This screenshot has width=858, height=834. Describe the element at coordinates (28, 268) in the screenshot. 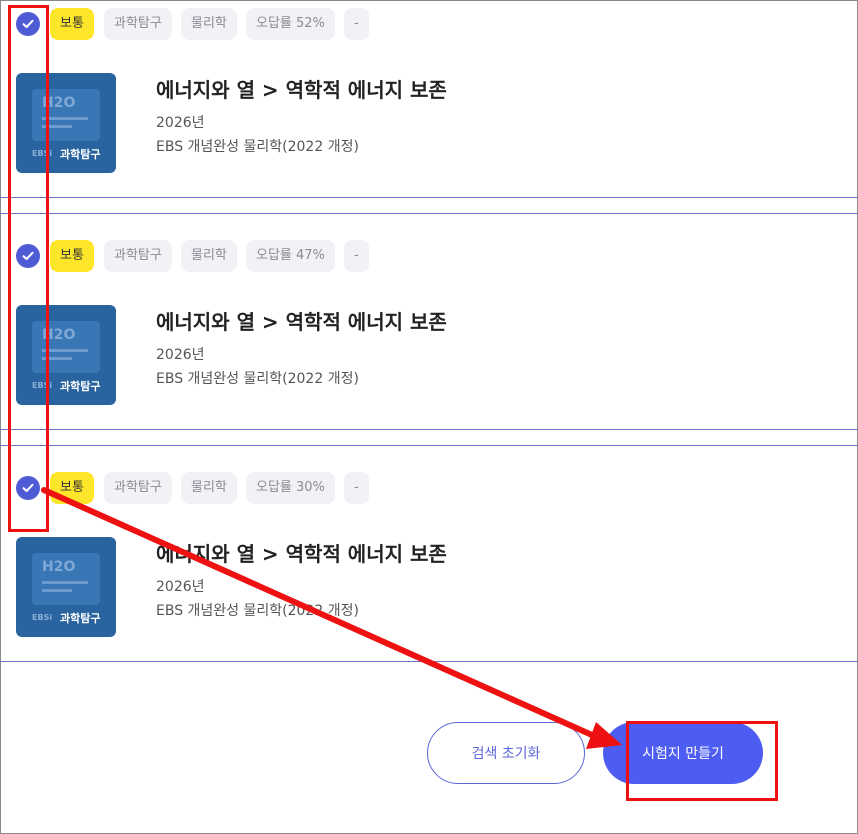

I see `annotation-box-checkboxes` at that location.